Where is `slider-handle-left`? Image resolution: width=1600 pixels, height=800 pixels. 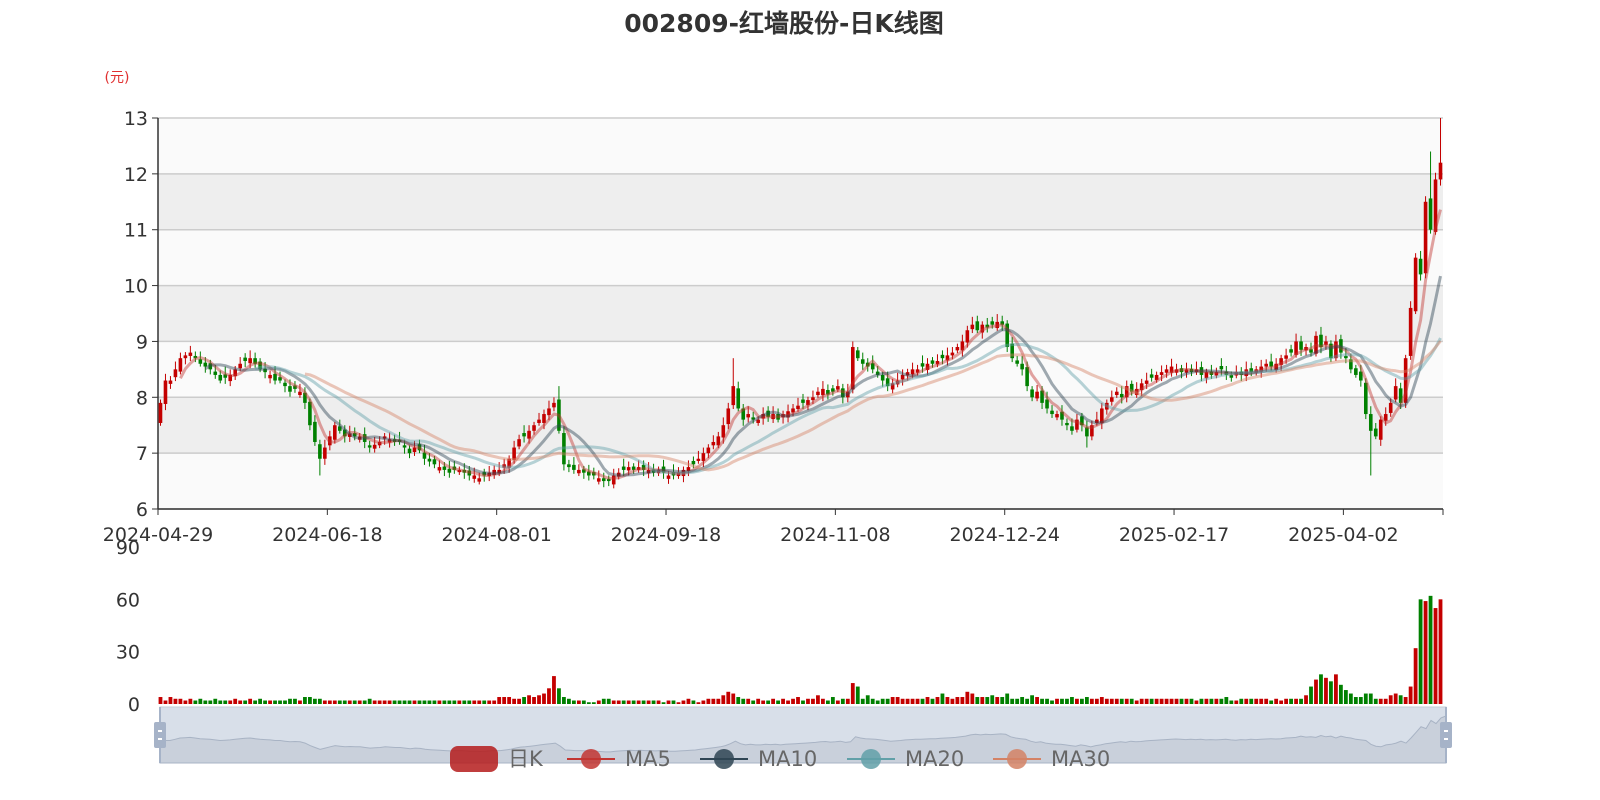 slider-handle-left is located at coordinates (160, 735).